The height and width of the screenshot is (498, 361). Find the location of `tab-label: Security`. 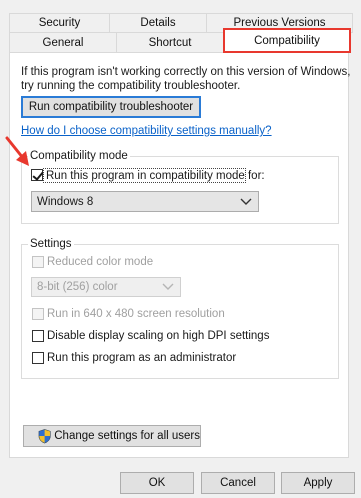

tab-label: Security is located at coordinates (59, 23).